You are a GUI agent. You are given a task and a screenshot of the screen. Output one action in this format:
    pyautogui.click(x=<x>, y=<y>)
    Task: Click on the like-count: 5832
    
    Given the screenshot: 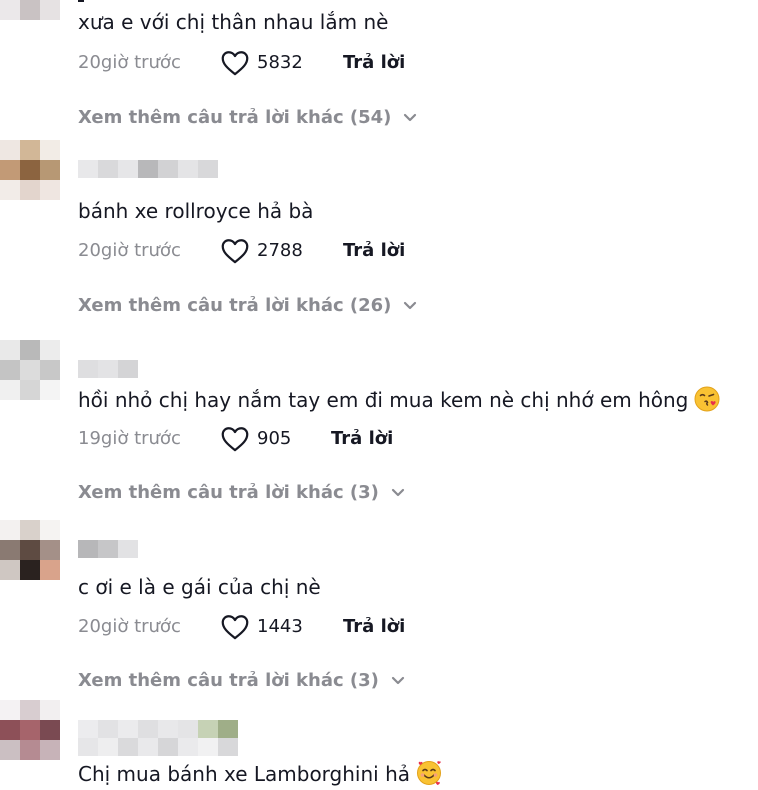 What is the action you would take?
    pyautogui.click(x=280, y=62)
    